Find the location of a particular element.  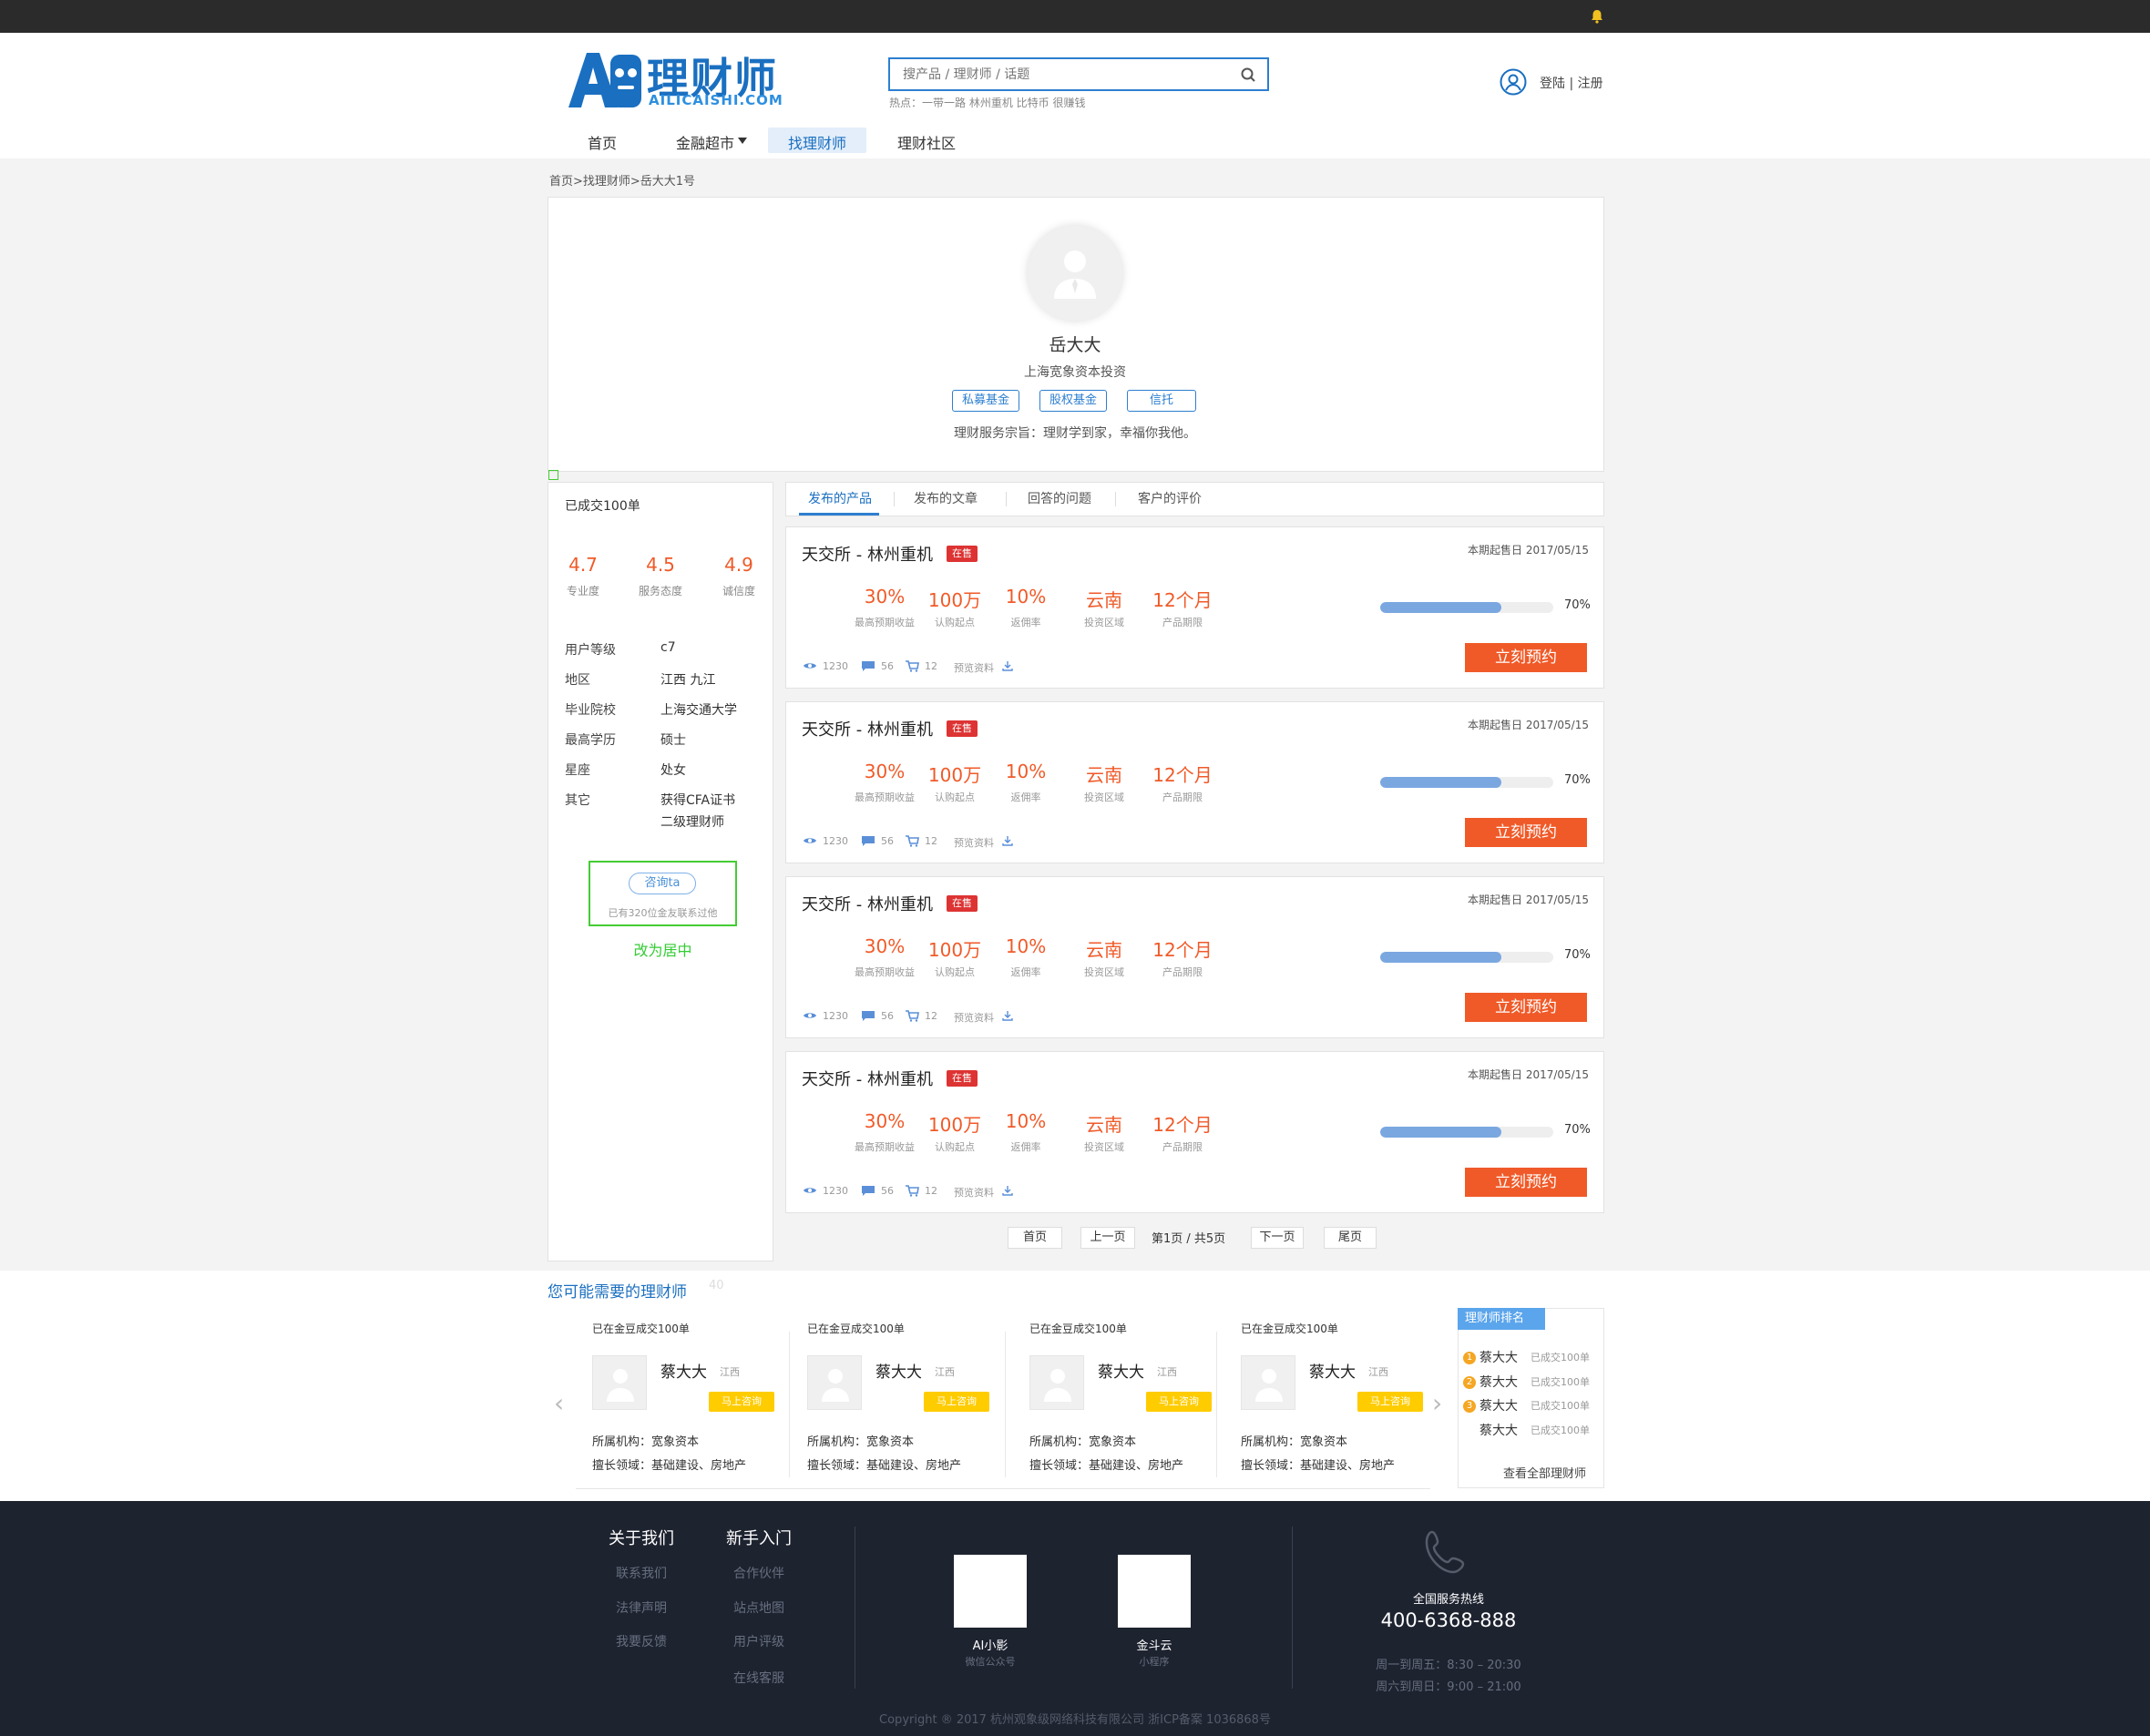

advisor-avatar is located at coordinates (1268, 1383).